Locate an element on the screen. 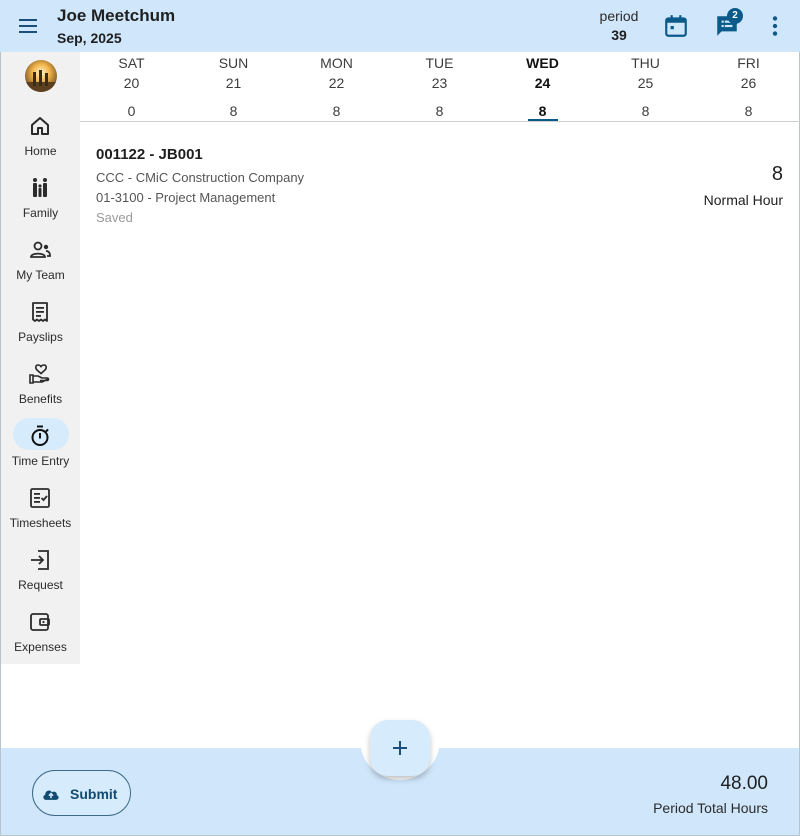 This screenshot has height=836, width=800. app-header: Joe Meetchum Sep, 2025 period 39 2 is located at coordinates (400, 26).